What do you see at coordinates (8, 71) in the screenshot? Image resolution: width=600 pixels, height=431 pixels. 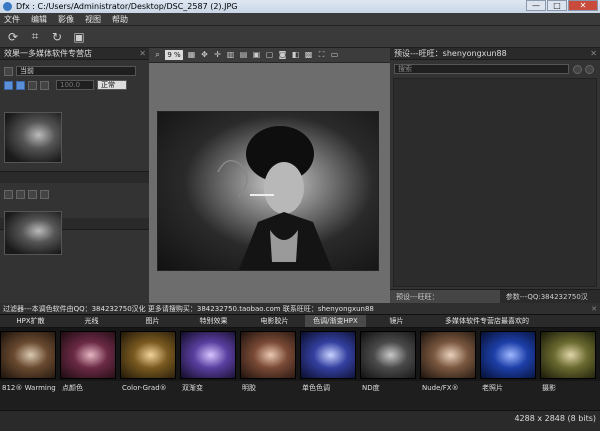 I see `layer-icon` at bounding box center [8, 71].